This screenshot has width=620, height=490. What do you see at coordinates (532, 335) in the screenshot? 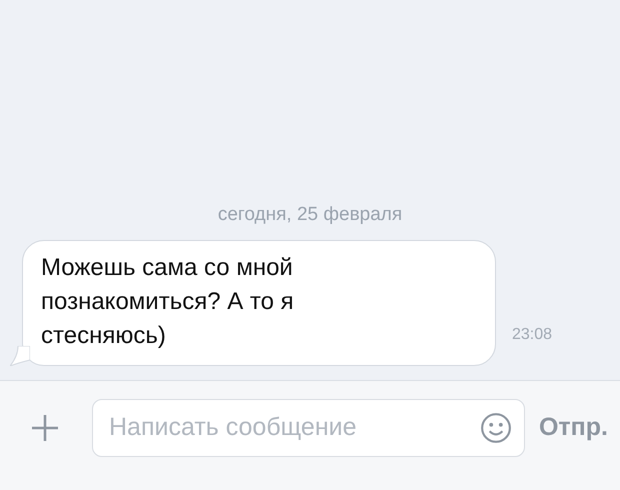
I see `message-time: 23:08` at bounding box center [532, 335].